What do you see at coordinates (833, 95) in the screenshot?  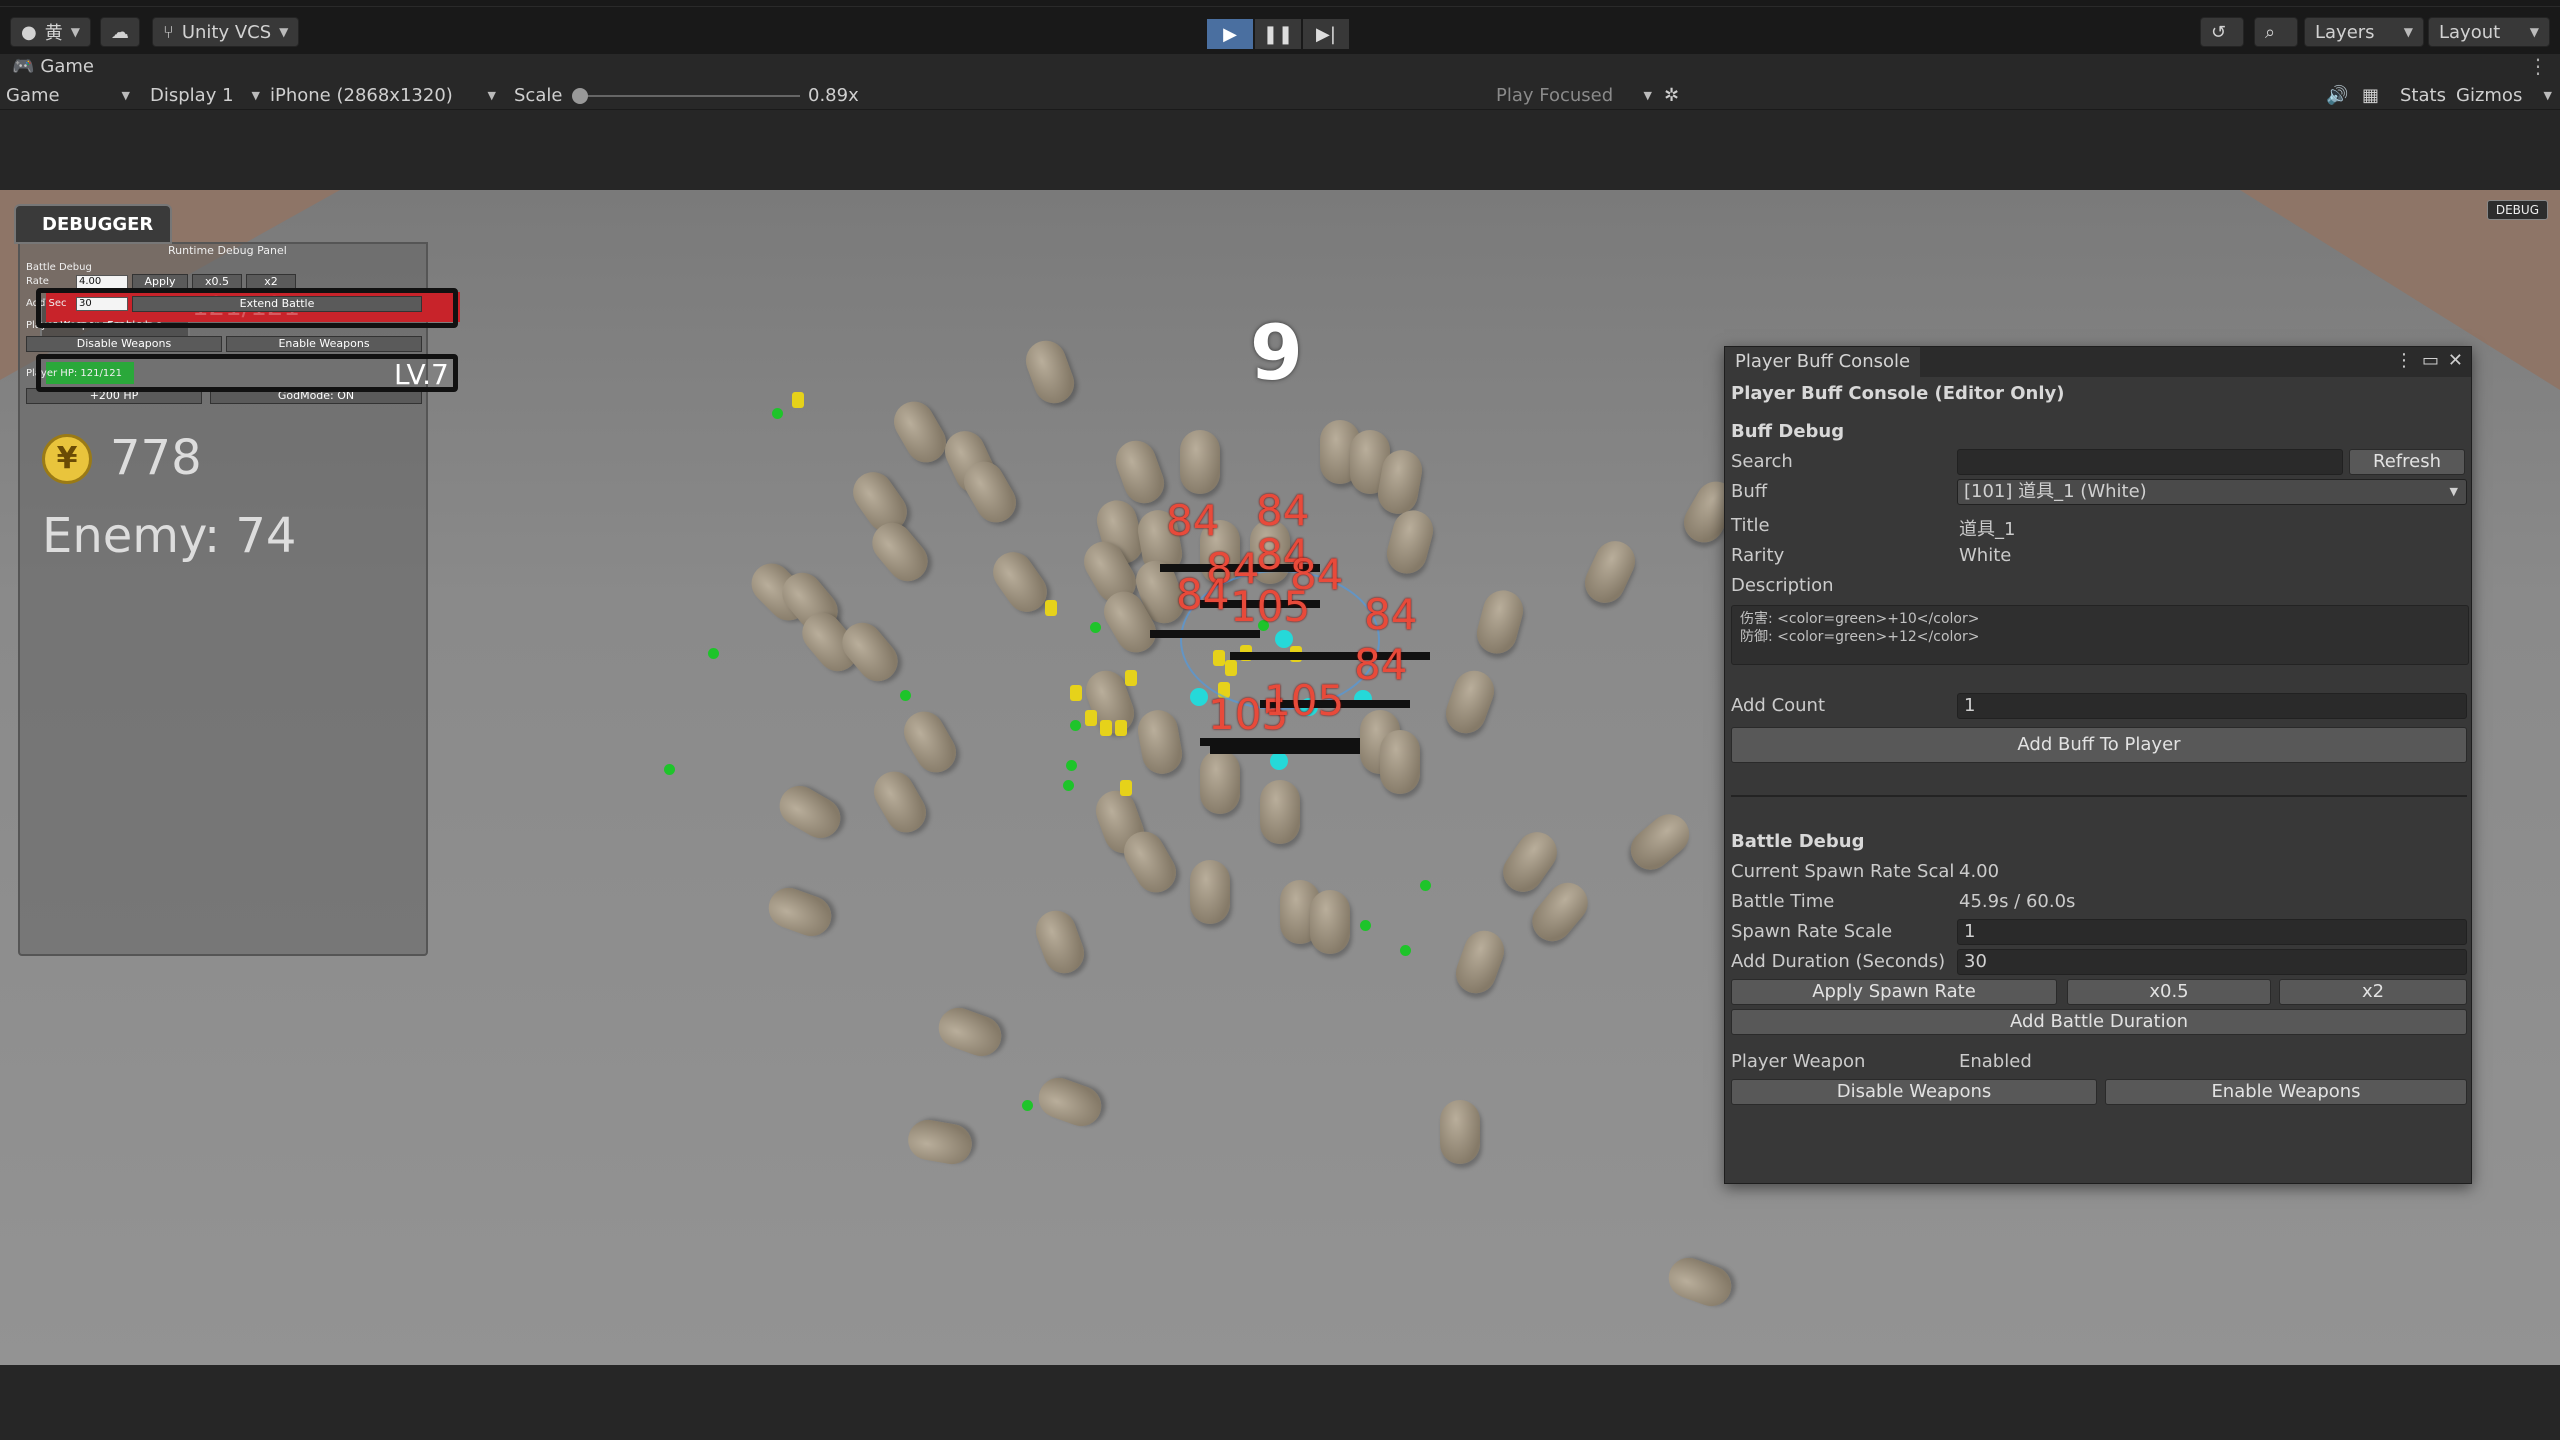 I see `scale-value: 0.89x` at bounding box center [833, 95].